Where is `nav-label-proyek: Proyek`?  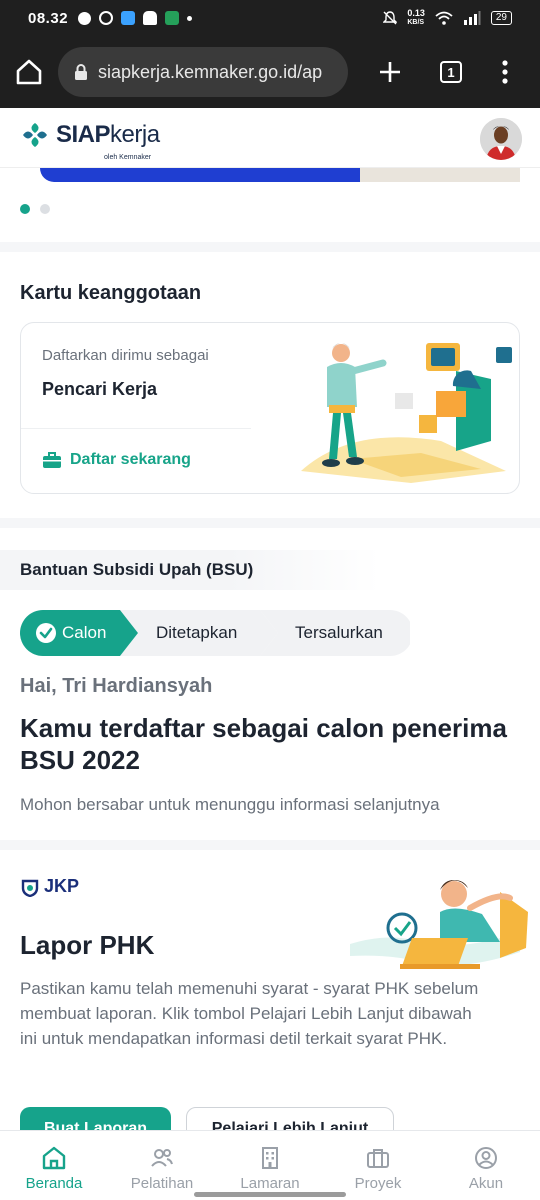
nav-label-proyek: Proyek is located at coordinates (378, 1183).